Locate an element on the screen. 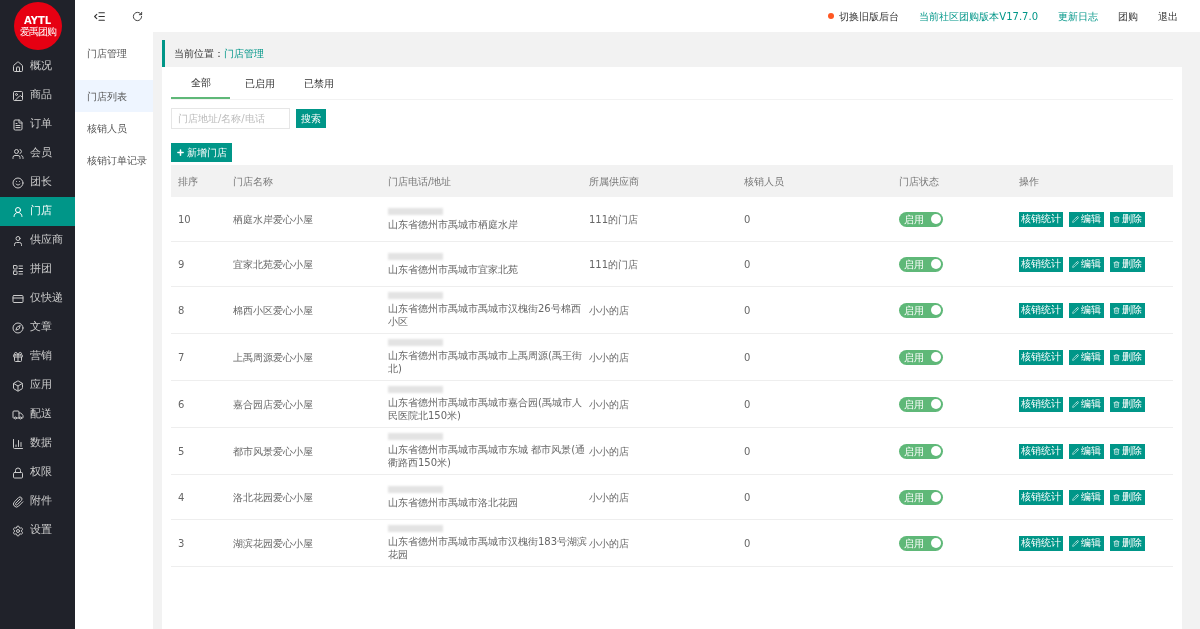 The height and width of the screenshot is (629, 1200). header-link: 团购 is located at coordinates (1128, 16).